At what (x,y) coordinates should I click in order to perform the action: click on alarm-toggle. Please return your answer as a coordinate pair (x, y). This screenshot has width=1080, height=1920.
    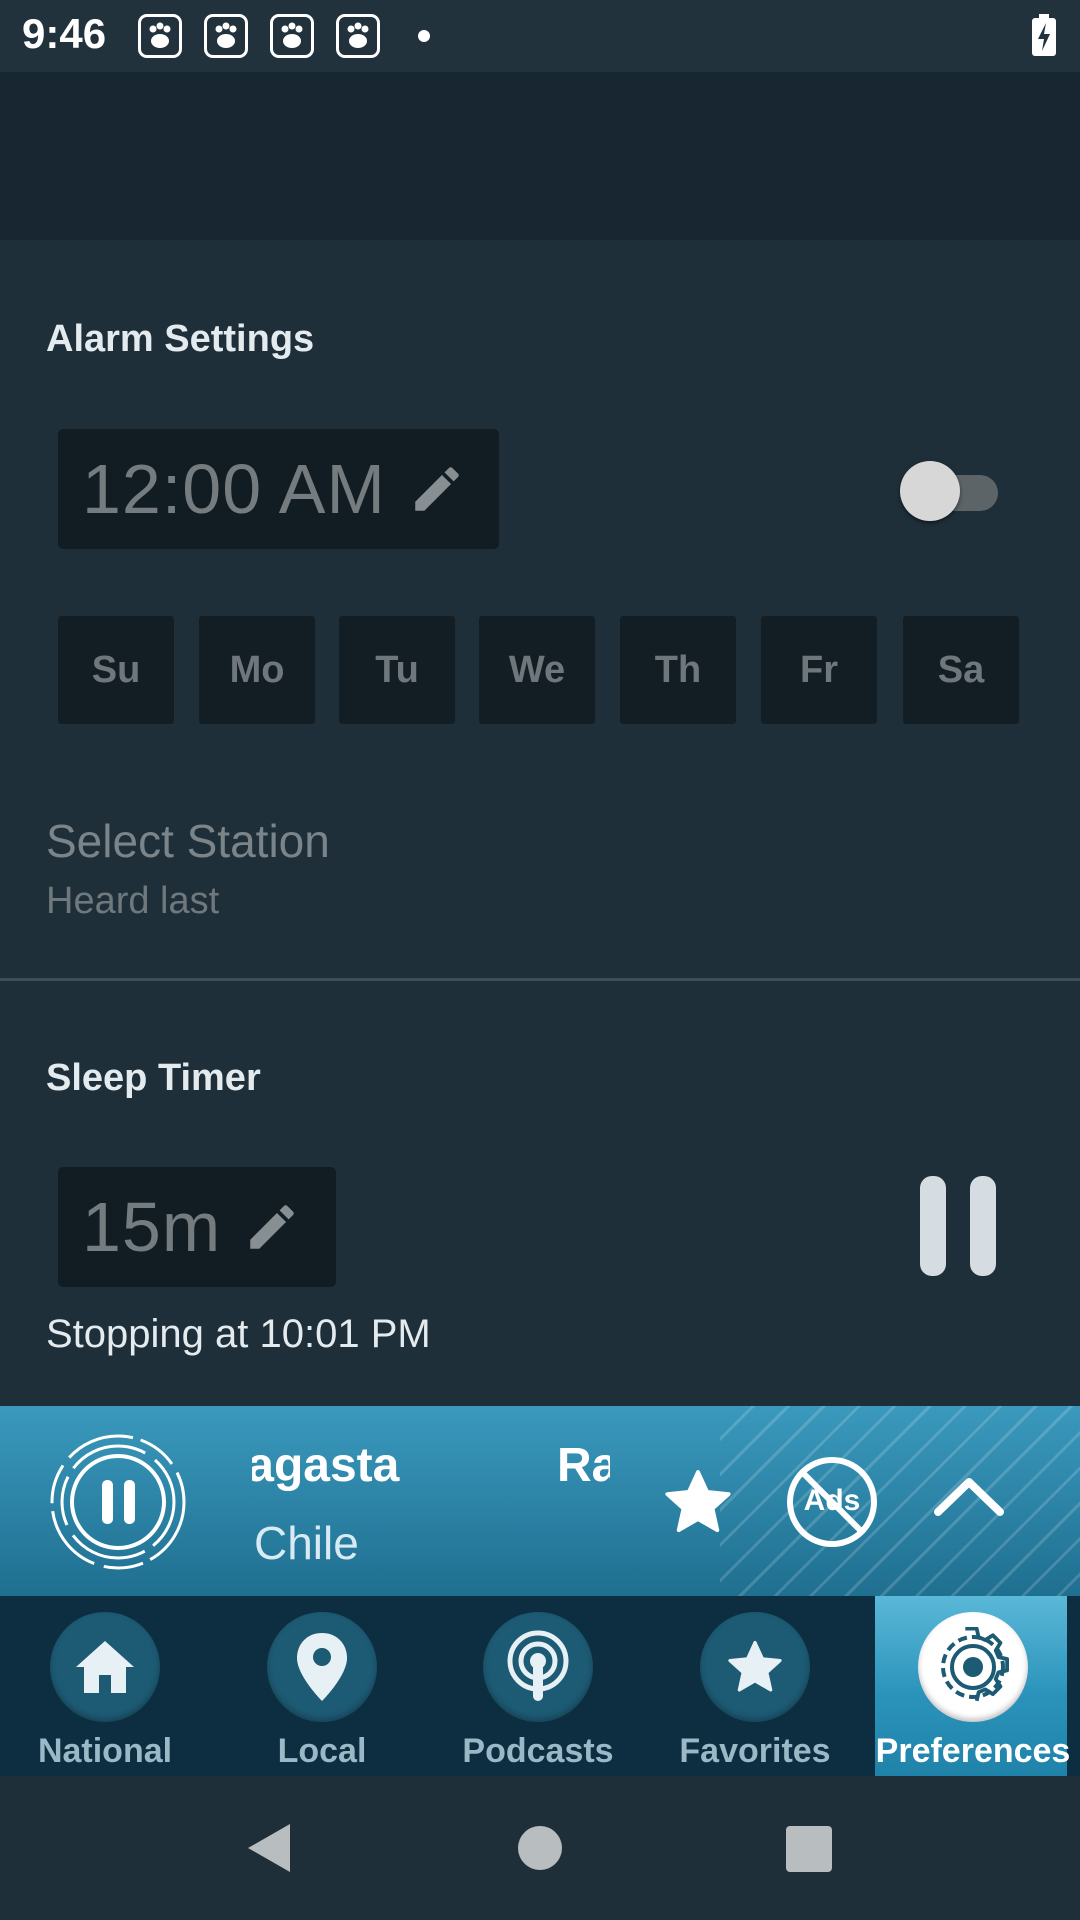
    Looking at the image, I should click on (950, 491).